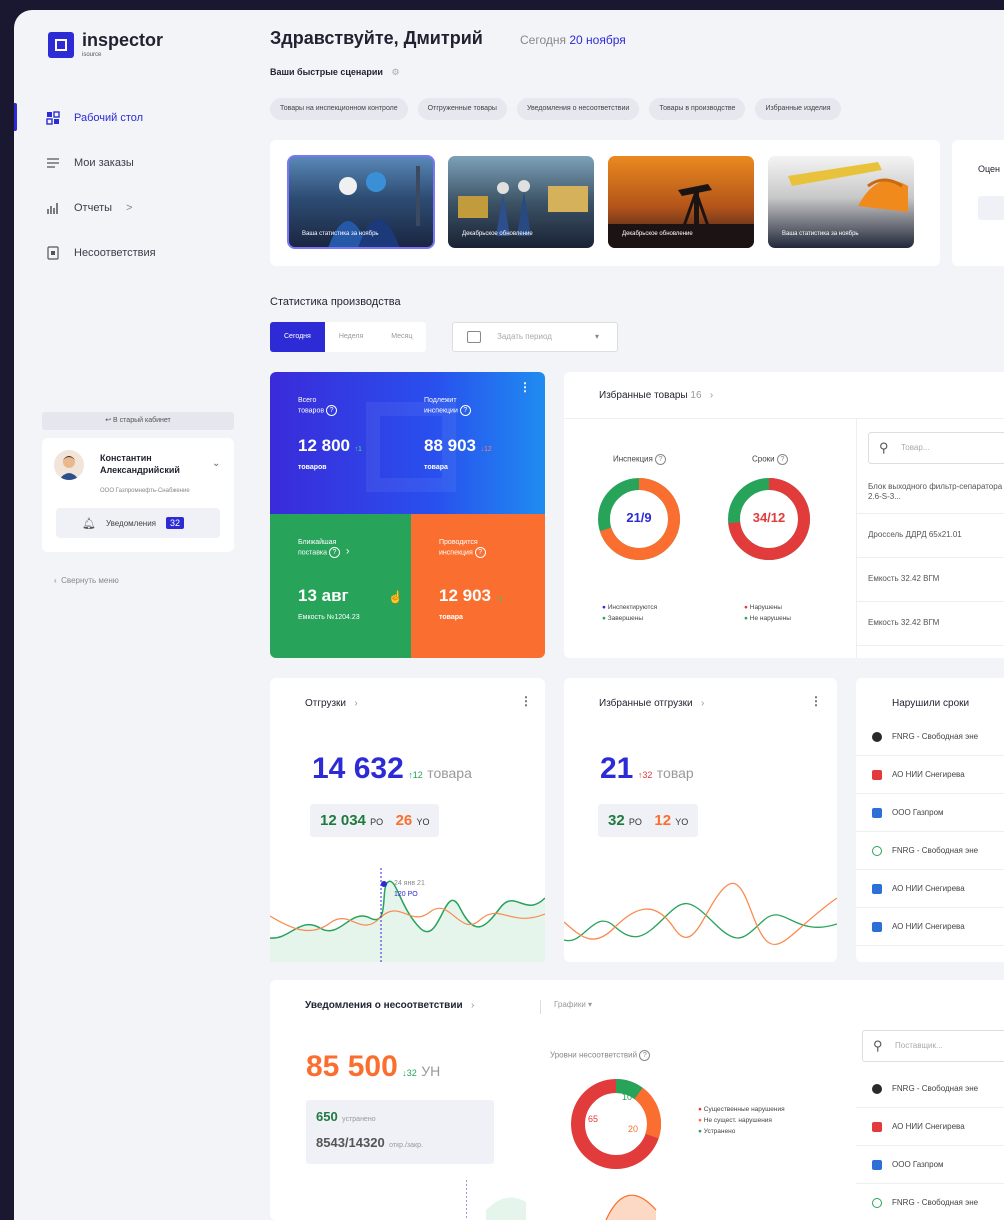 The image size is (1004, 1220). What do you see at coordinates (406, 1145) in the screenshot?
I see `ratio-label: откр./закр.` at bounding box center [406, 1145].